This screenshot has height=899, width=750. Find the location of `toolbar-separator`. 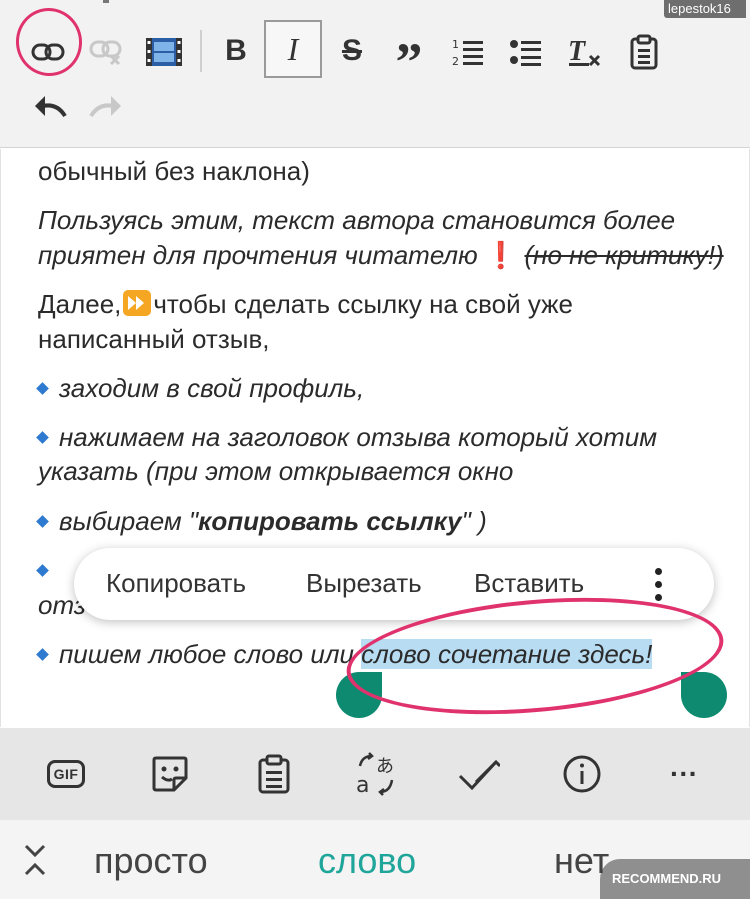

toolbar-separator is located at coordinates (201, 51).